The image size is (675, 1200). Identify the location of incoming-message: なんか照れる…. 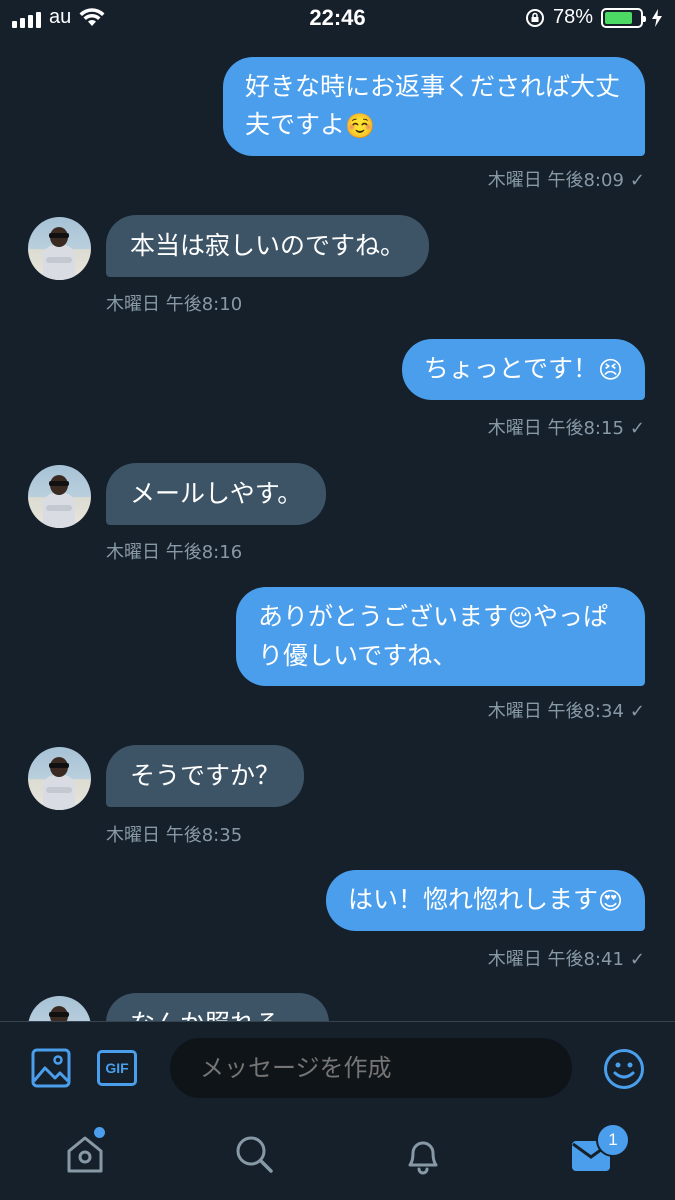
(218, 1007).